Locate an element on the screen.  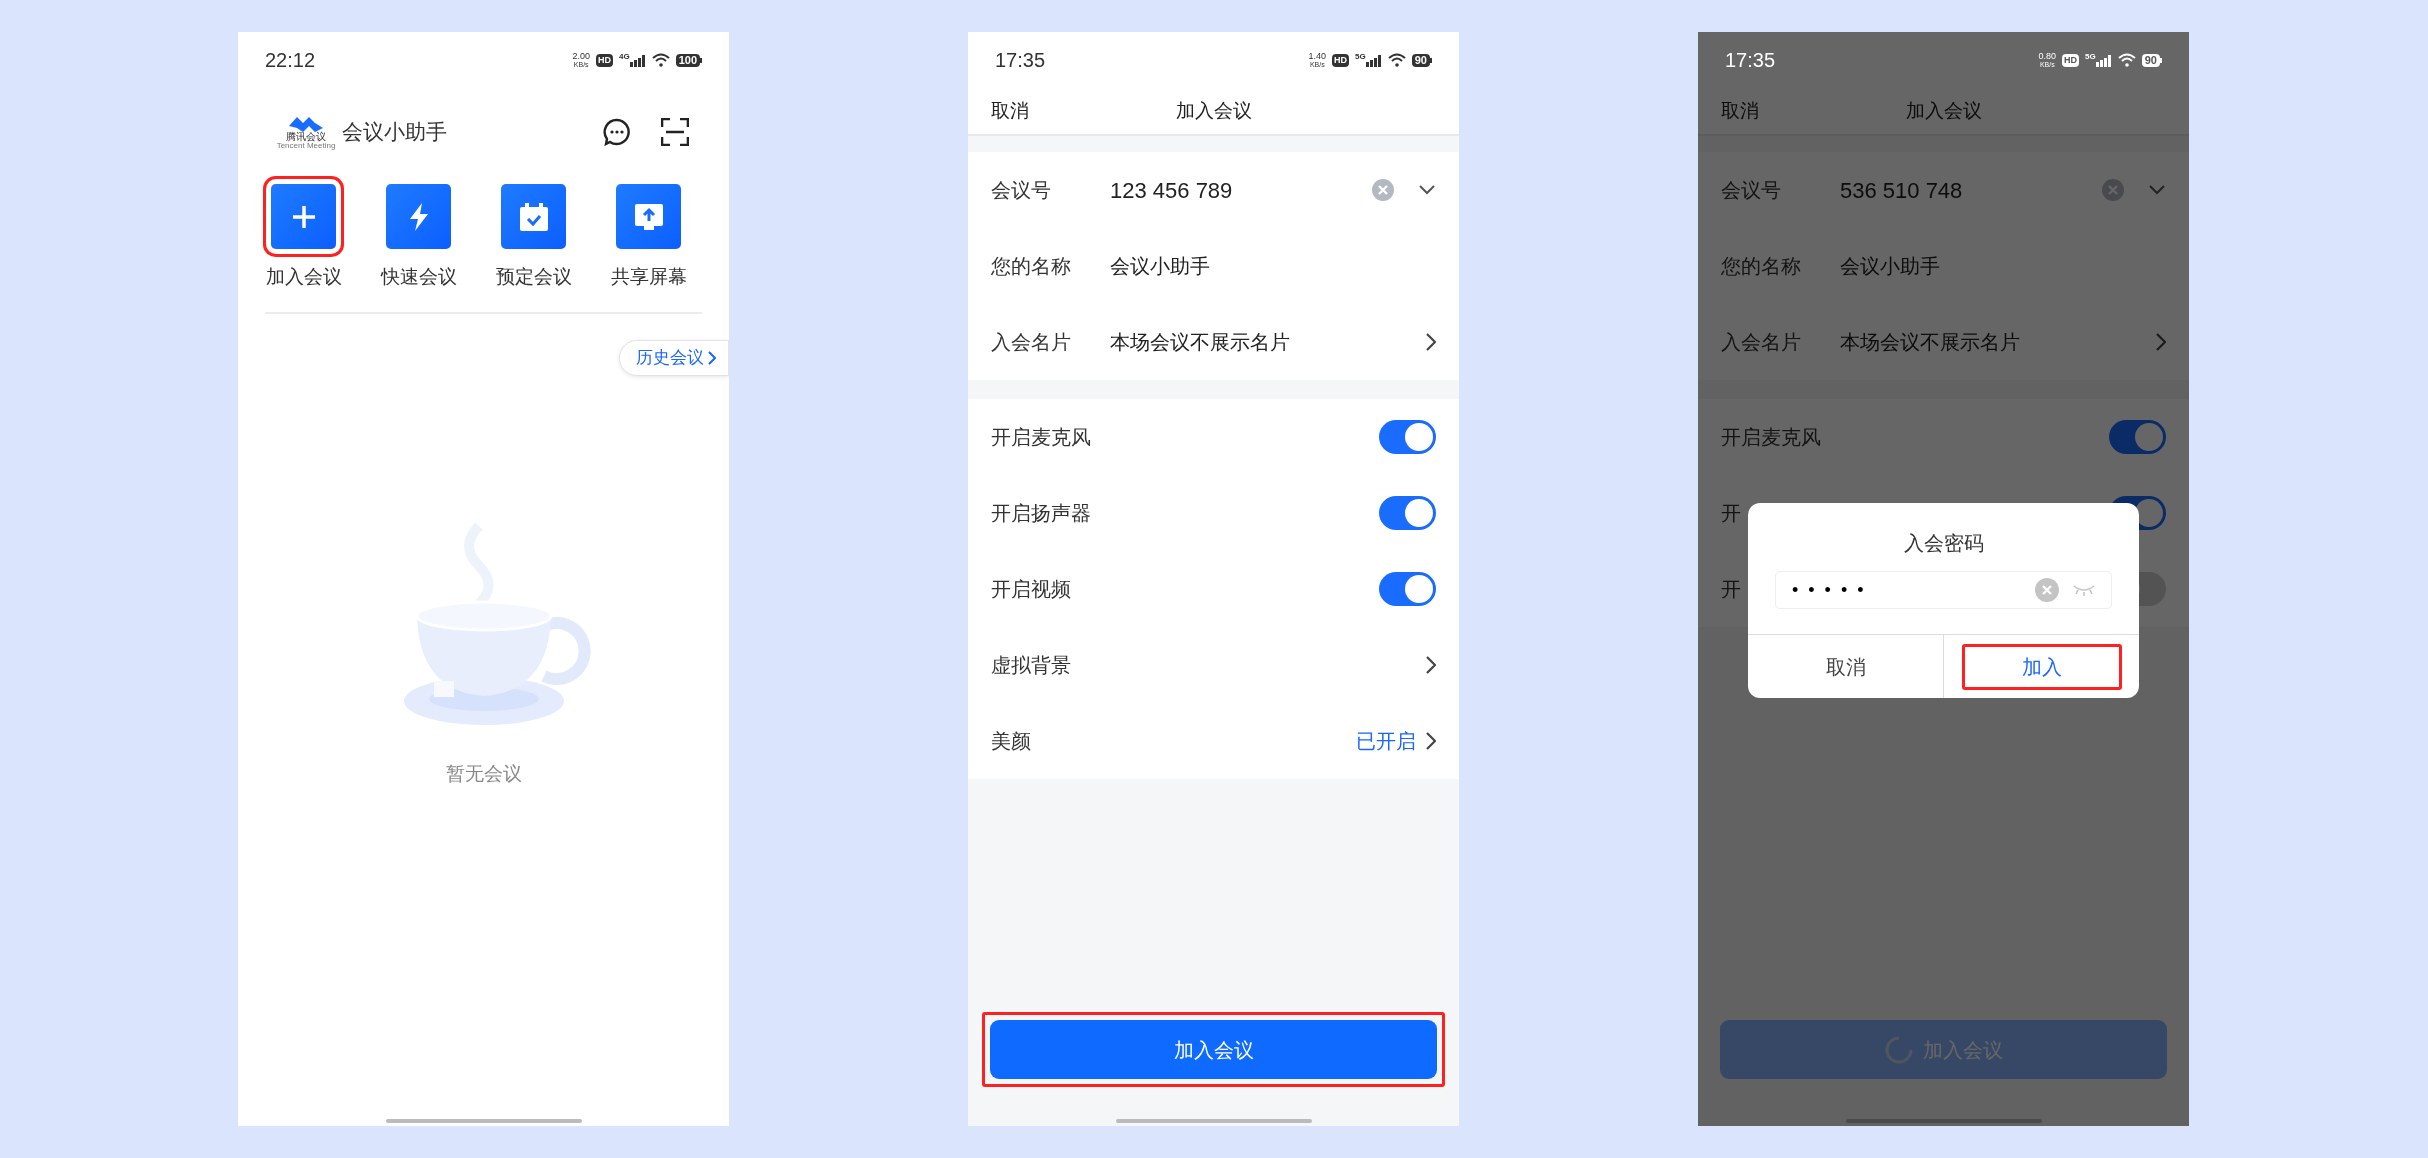
calendar-check-icon is located at coordinates (533, 216).